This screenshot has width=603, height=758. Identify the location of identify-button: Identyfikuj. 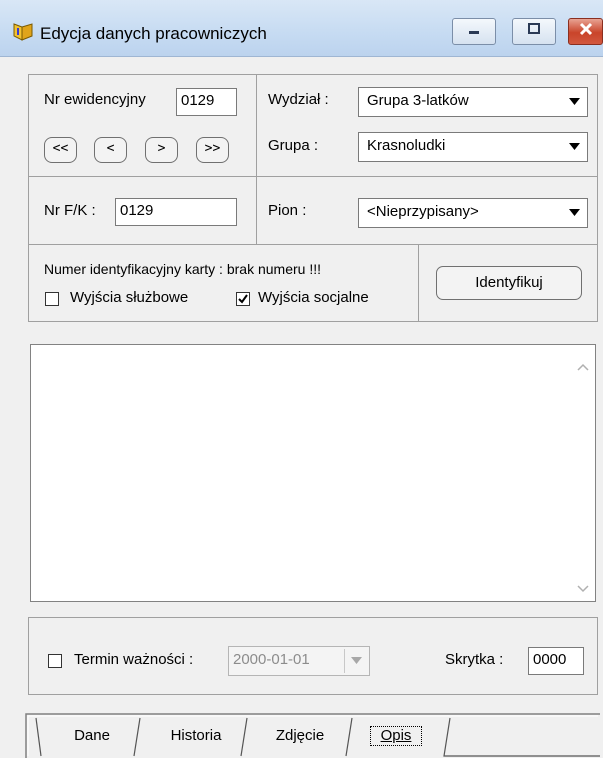
(509, 283).